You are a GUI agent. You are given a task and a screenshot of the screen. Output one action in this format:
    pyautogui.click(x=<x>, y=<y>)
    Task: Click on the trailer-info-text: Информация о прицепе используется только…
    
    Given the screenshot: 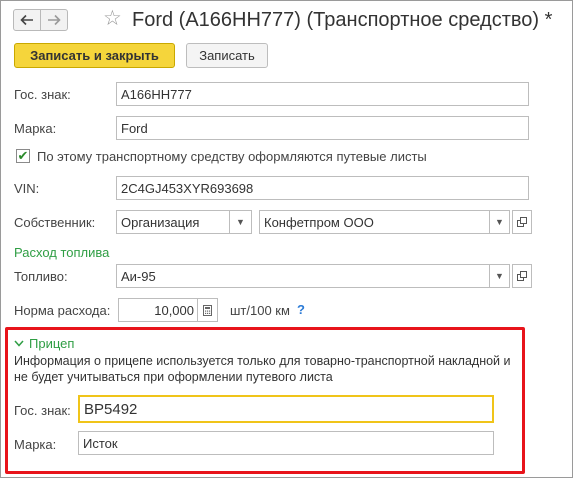 What is the action you would take?
    pyautogui.click(x=262, y=369)
    